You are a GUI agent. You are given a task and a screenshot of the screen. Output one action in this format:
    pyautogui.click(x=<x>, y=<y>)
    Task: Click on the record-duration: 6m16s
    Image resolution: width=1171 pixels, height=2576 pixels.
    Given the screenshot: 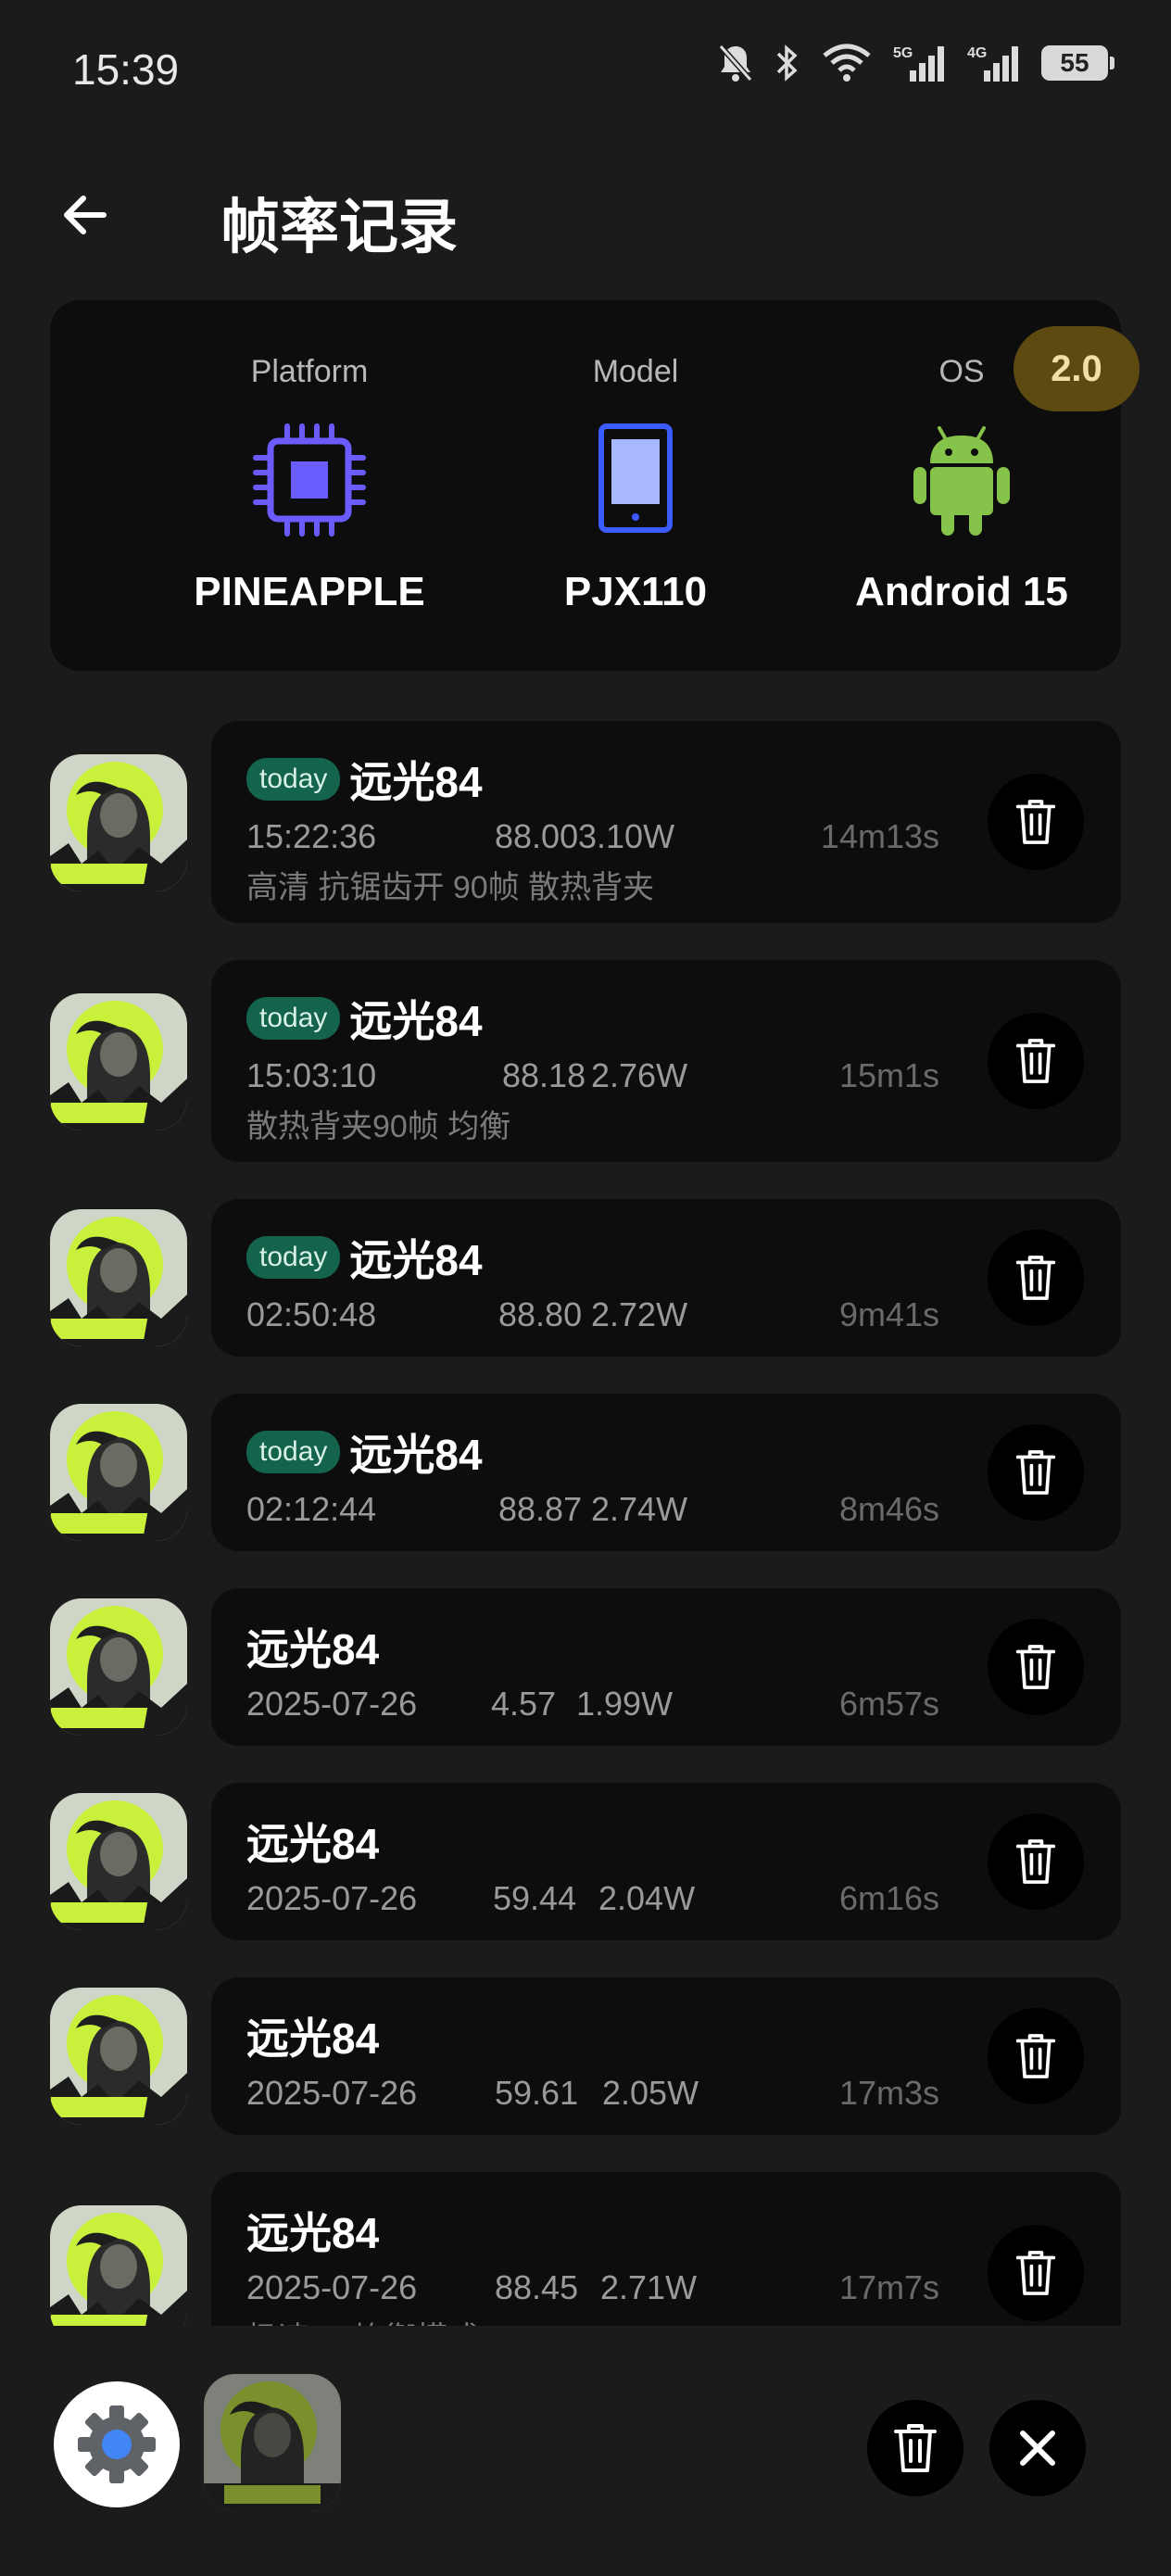 What is the action you would take?
    pyautogui.click(x=889, y=1898)
    